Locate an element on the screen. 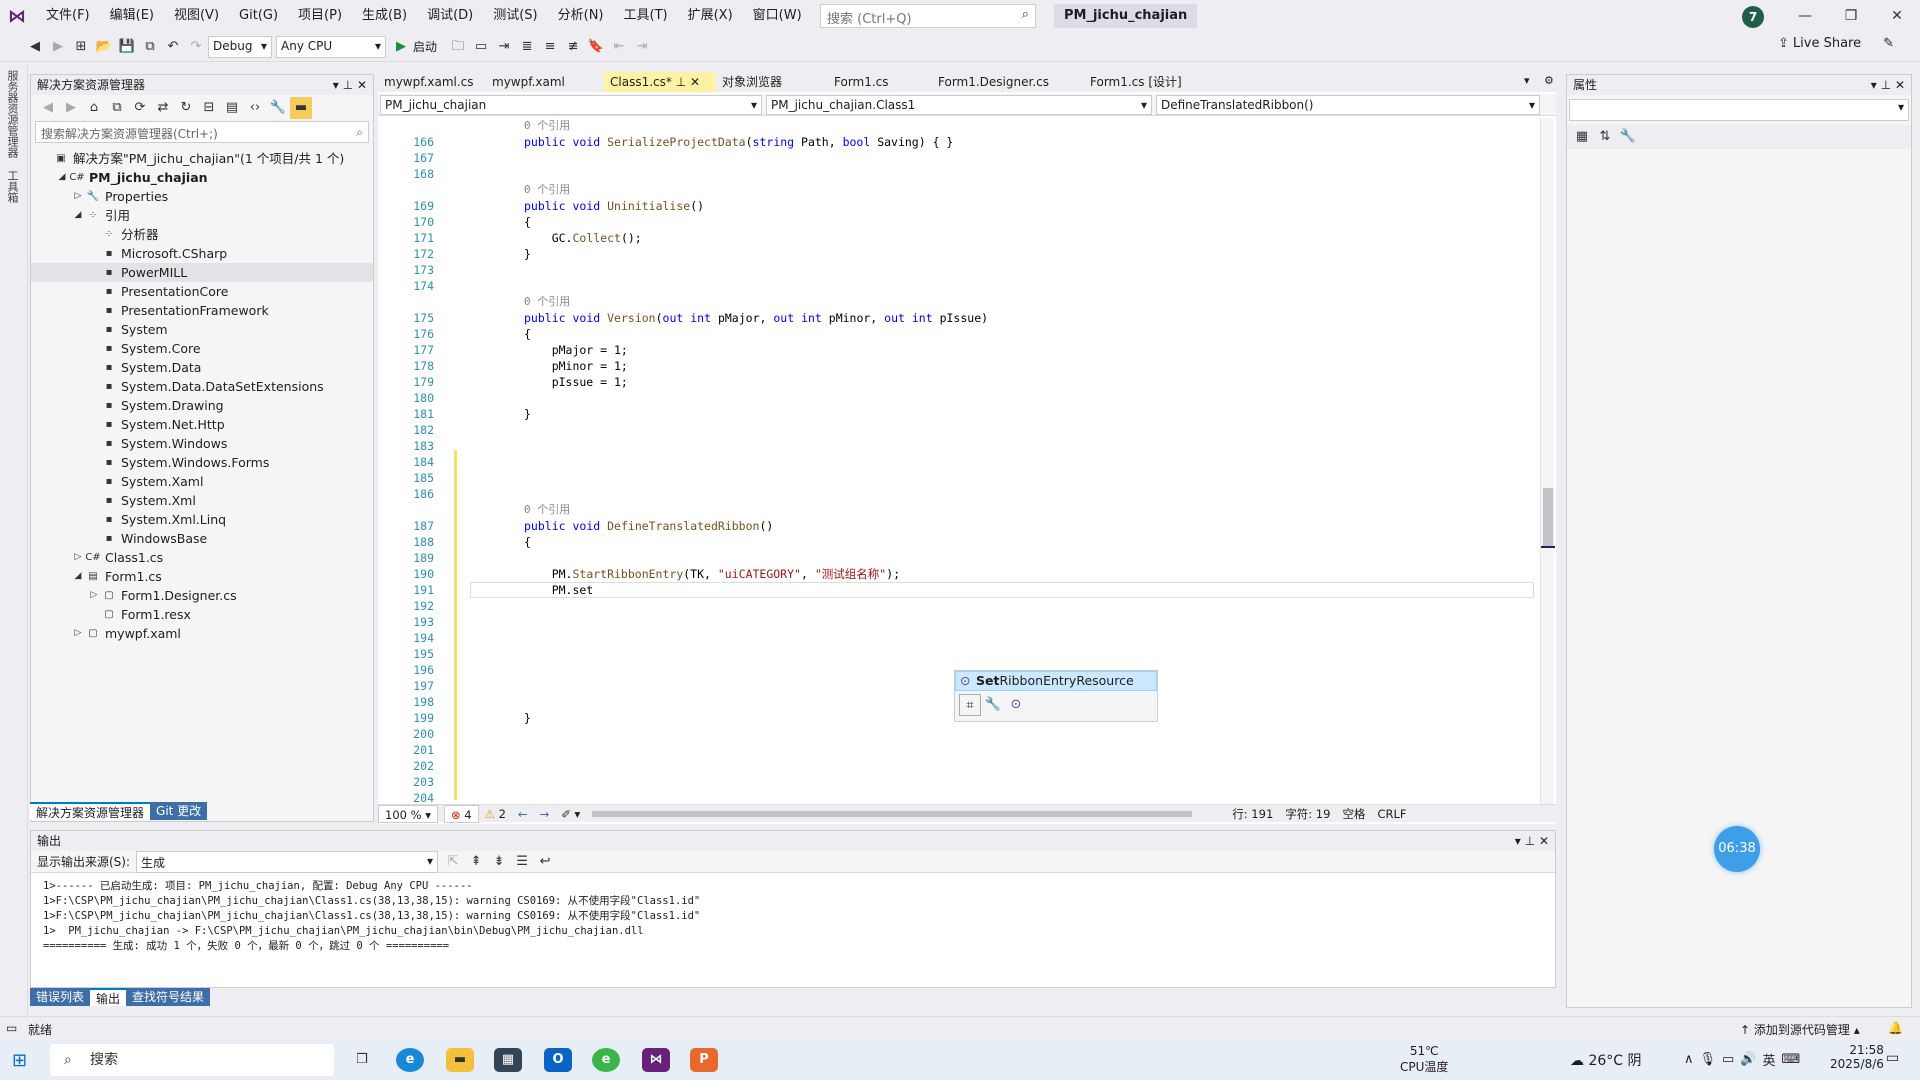  menu-item: 调试(D) is located at coordinates (450, 16).